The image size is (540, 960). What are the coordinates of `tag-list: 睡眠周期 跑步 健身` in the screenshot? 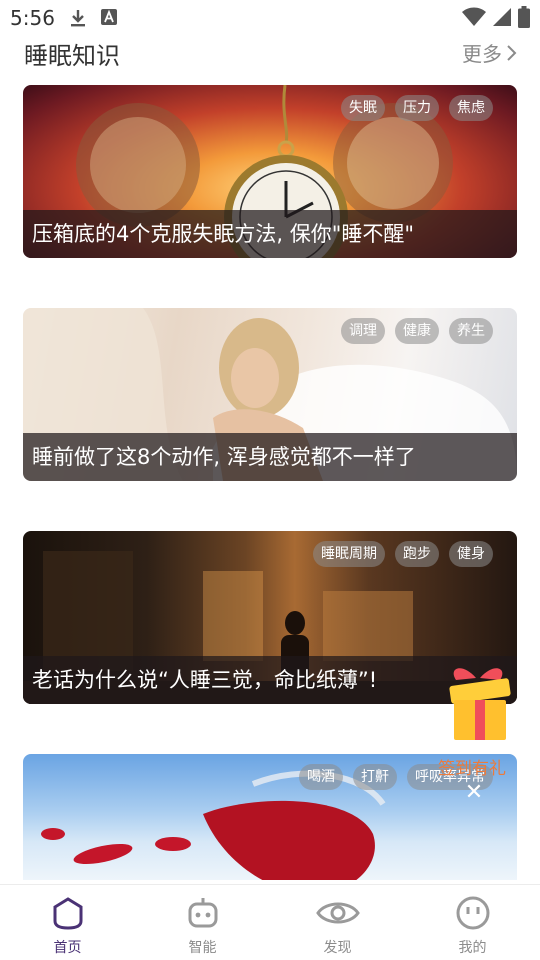 It's located at (403, 554).